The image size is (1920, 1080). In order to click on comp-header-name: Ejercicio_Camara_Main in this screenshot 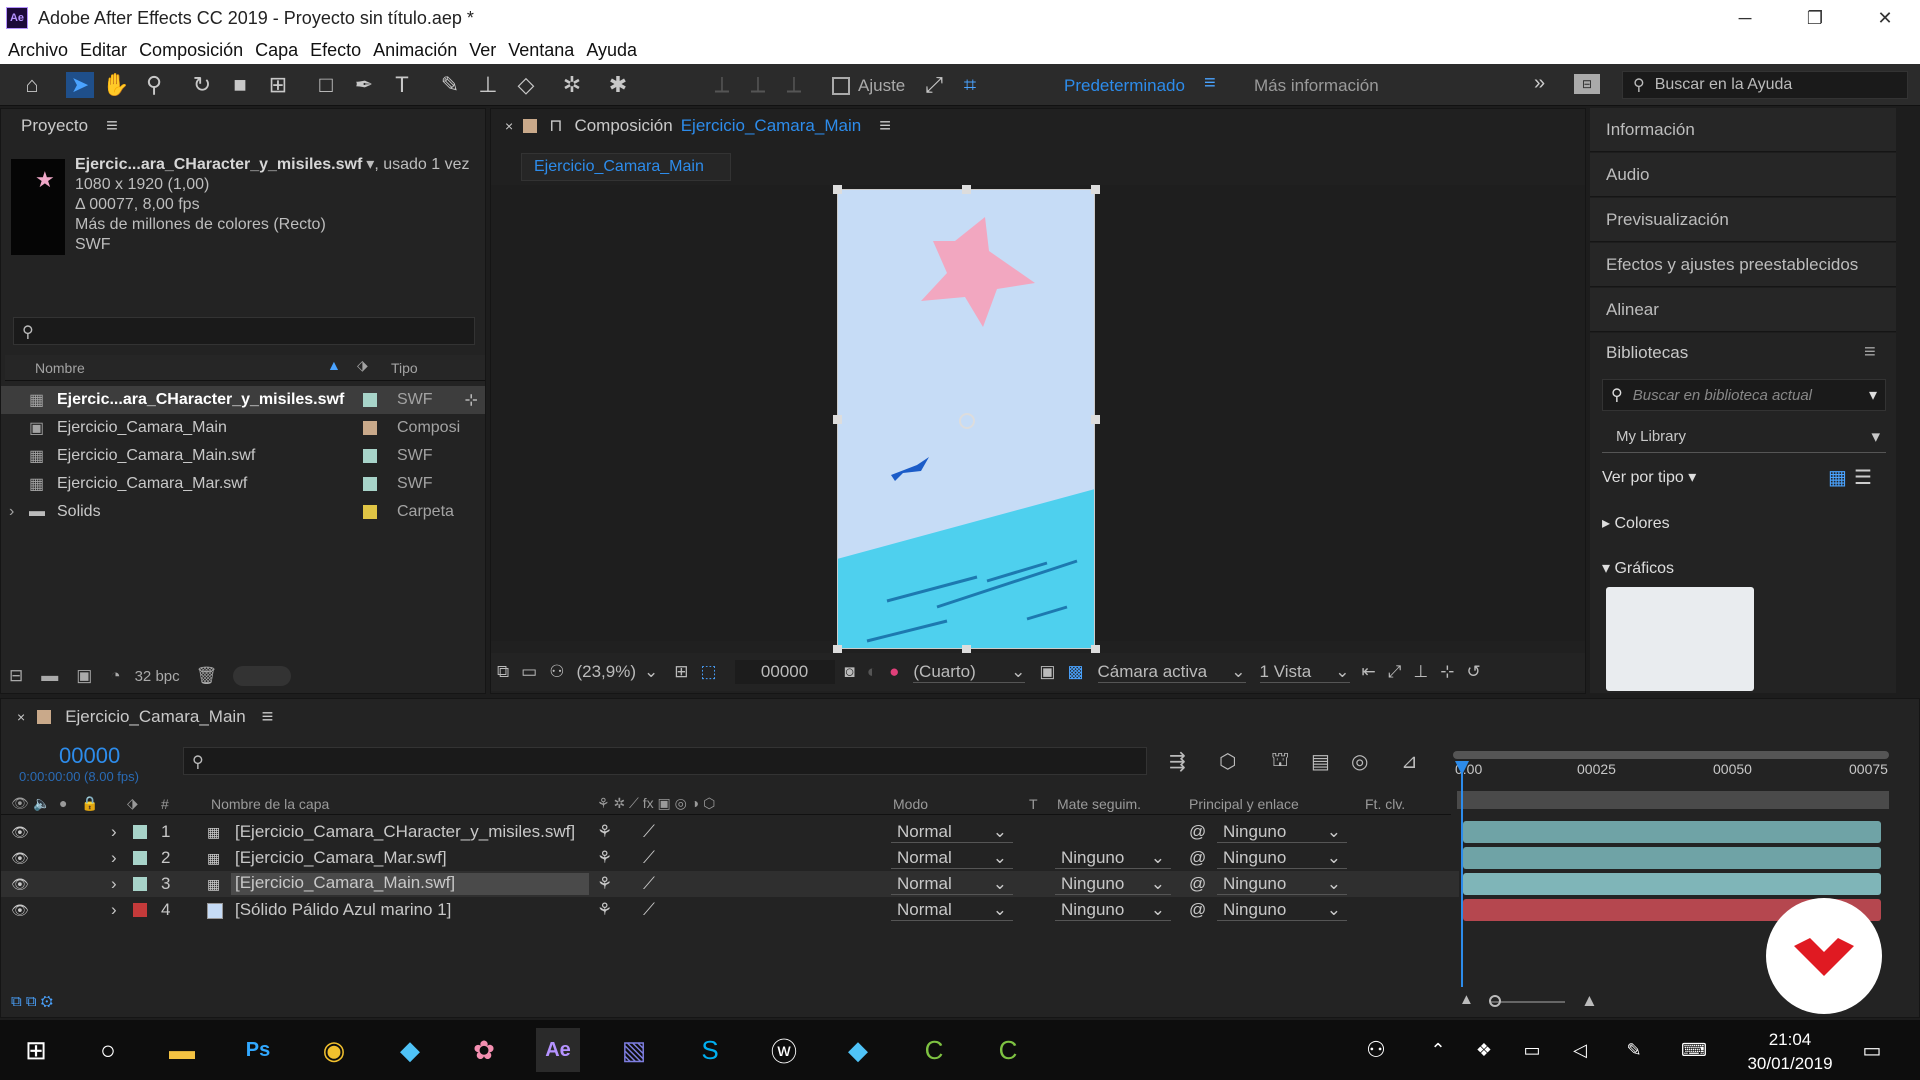, I will do `click(771, 126)`.